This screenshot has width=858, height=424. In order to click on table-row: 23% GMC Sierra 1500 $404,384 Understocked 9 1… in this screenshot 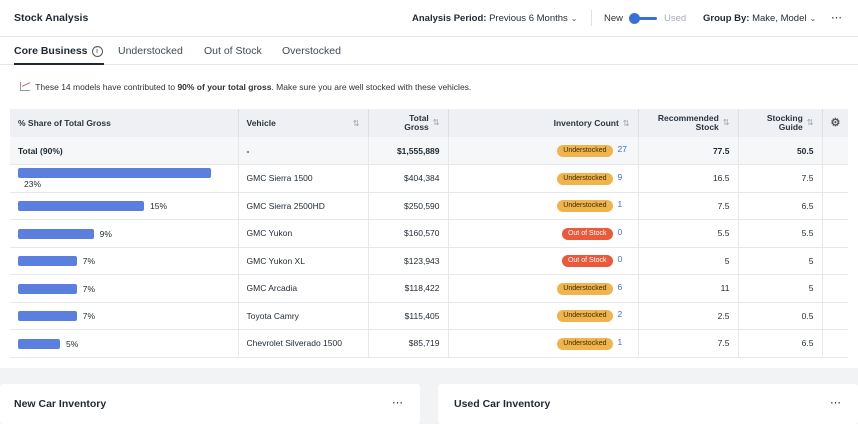, I will do `click(429, 178)`.